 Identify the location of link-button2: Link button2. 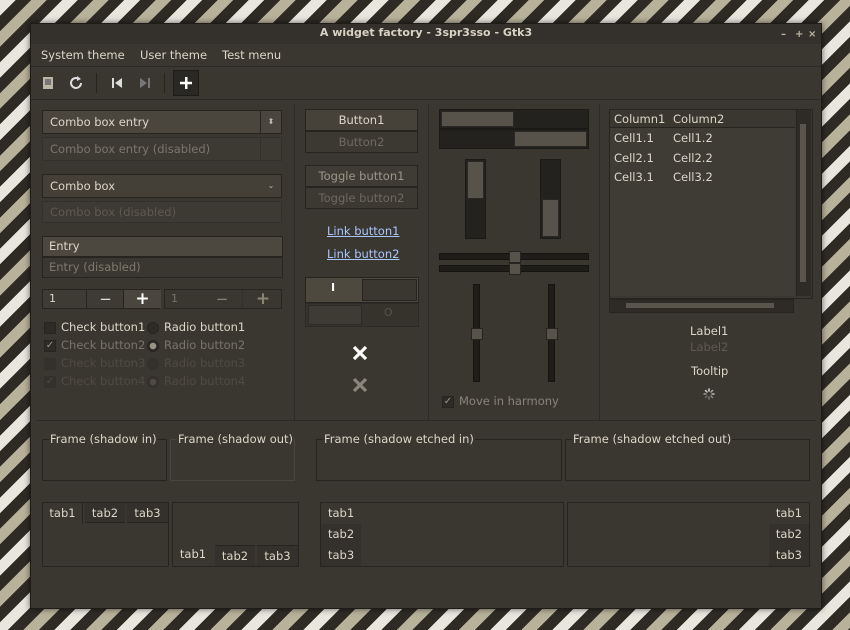
(363, 254).